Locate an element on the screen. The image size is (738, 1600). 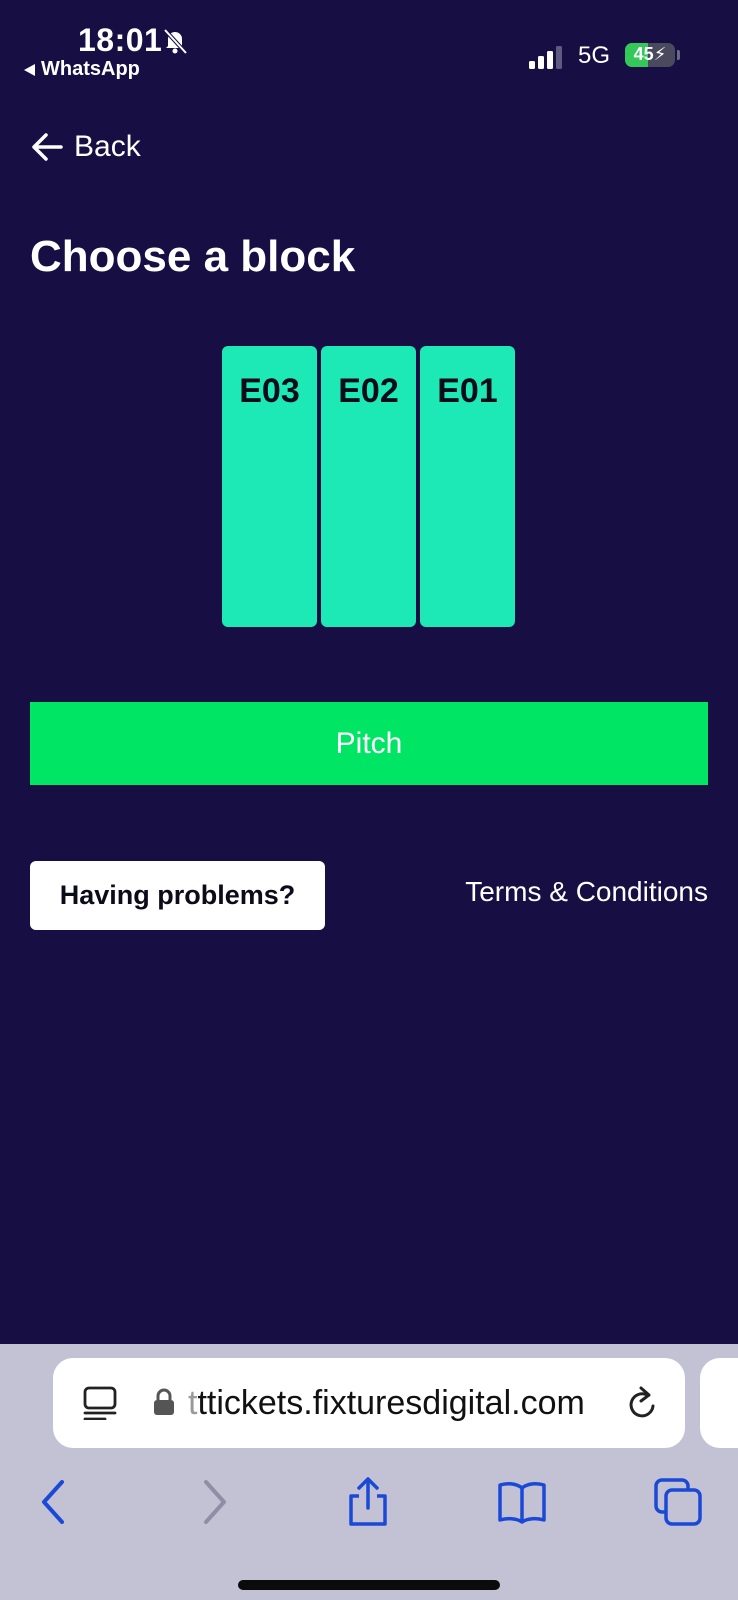
network-label: 5G is located at coordinates (594, 55).